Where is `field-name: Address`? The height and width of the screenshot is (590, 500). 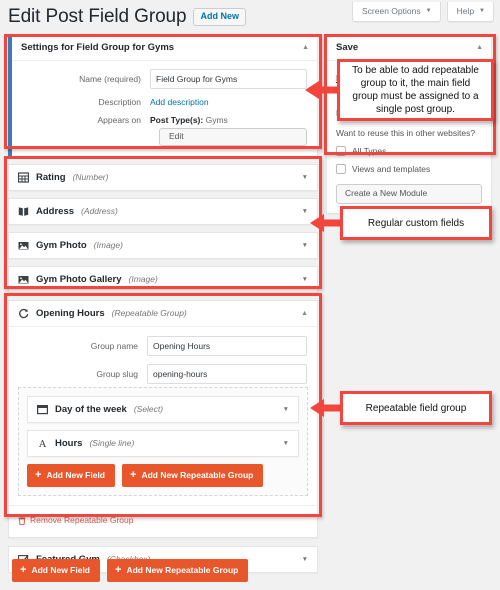 field-name: Address is located at coordinates (55, 211).